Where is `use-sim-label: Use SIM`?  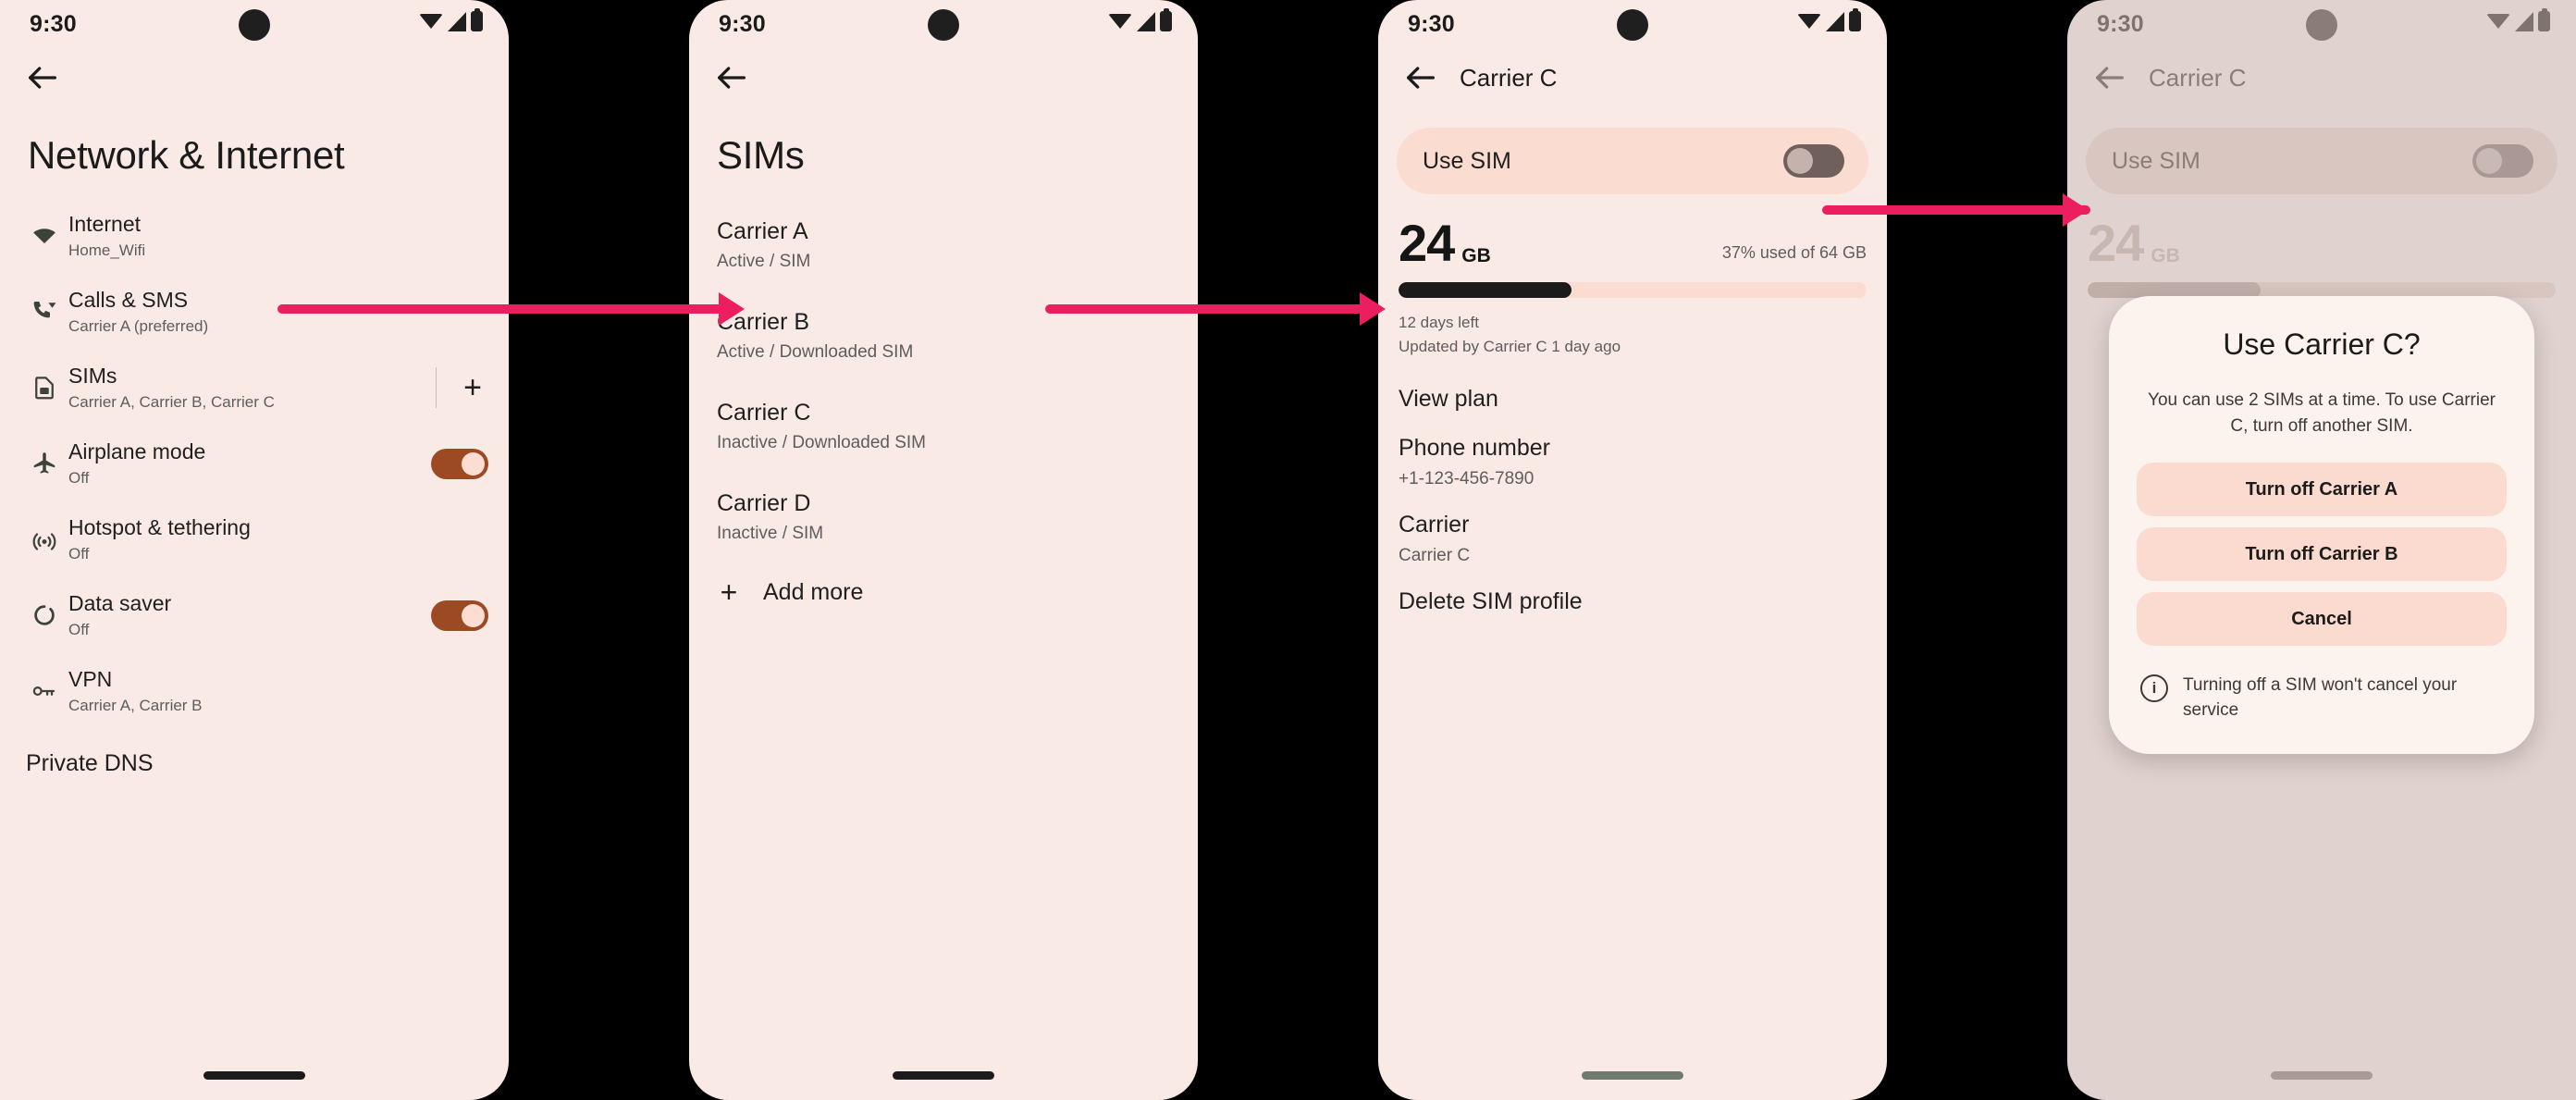
use-sim-label: Use SIM is located at coordinates (1467, 160).